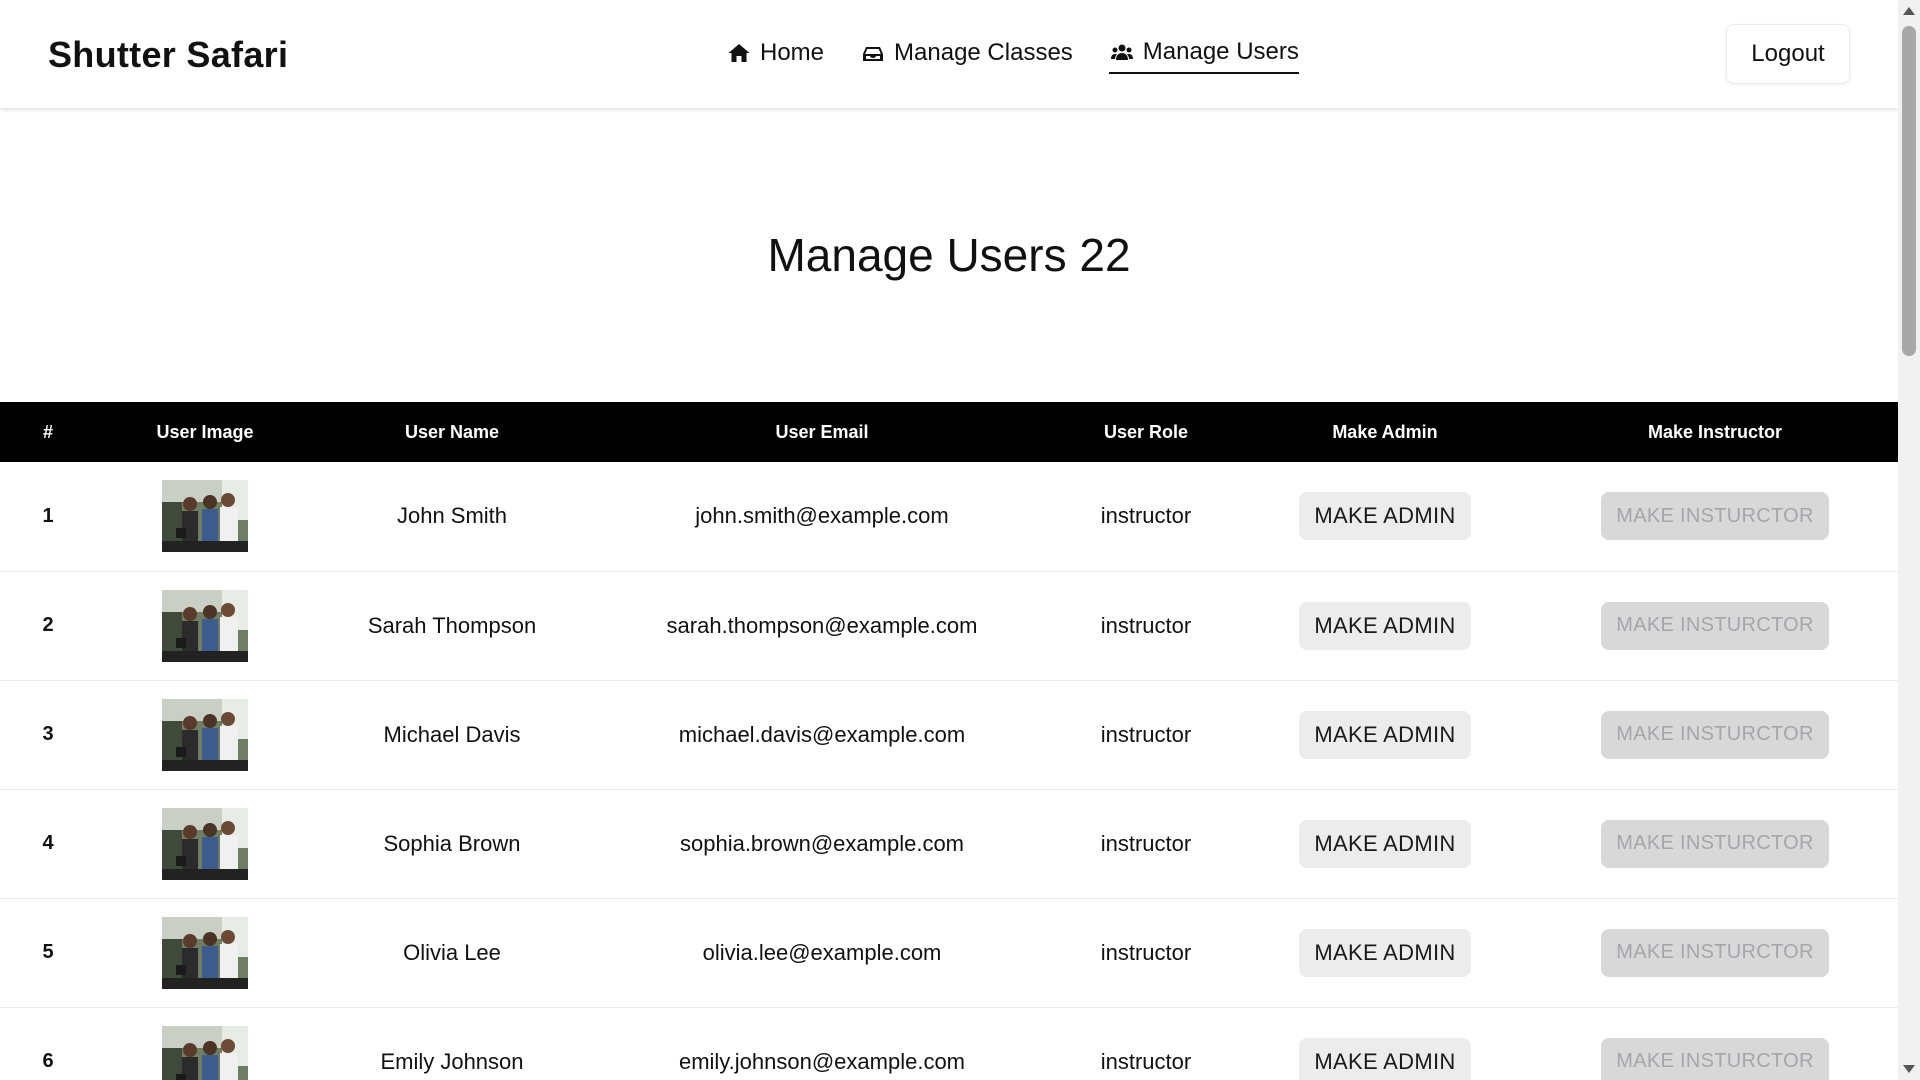  What do you see at coordinates (452, 431) in the screenshot?
I see `header-user-name: User Name` at bounding box center [452, 431].